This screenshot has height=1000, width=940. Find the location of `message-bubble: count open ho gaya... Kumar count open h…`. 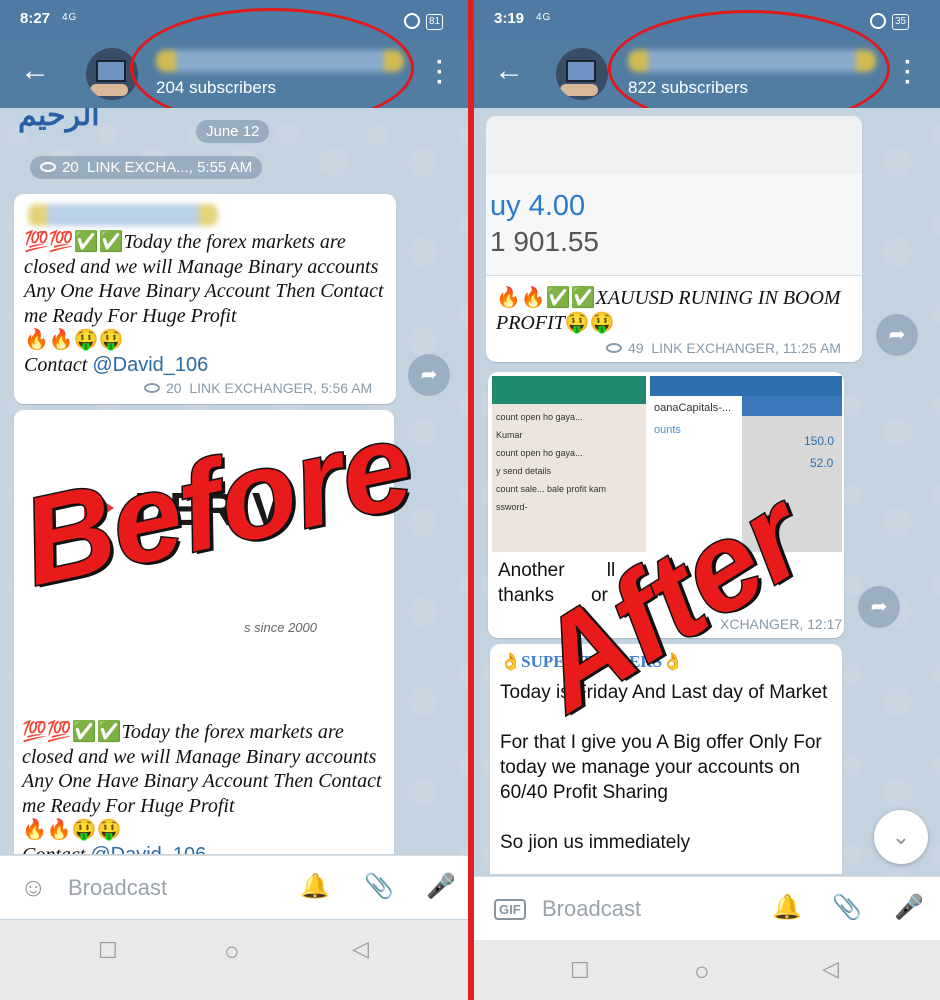

message-bubble: count open ho gaya... Kumar count open h… is located at coordinates (666, 505).